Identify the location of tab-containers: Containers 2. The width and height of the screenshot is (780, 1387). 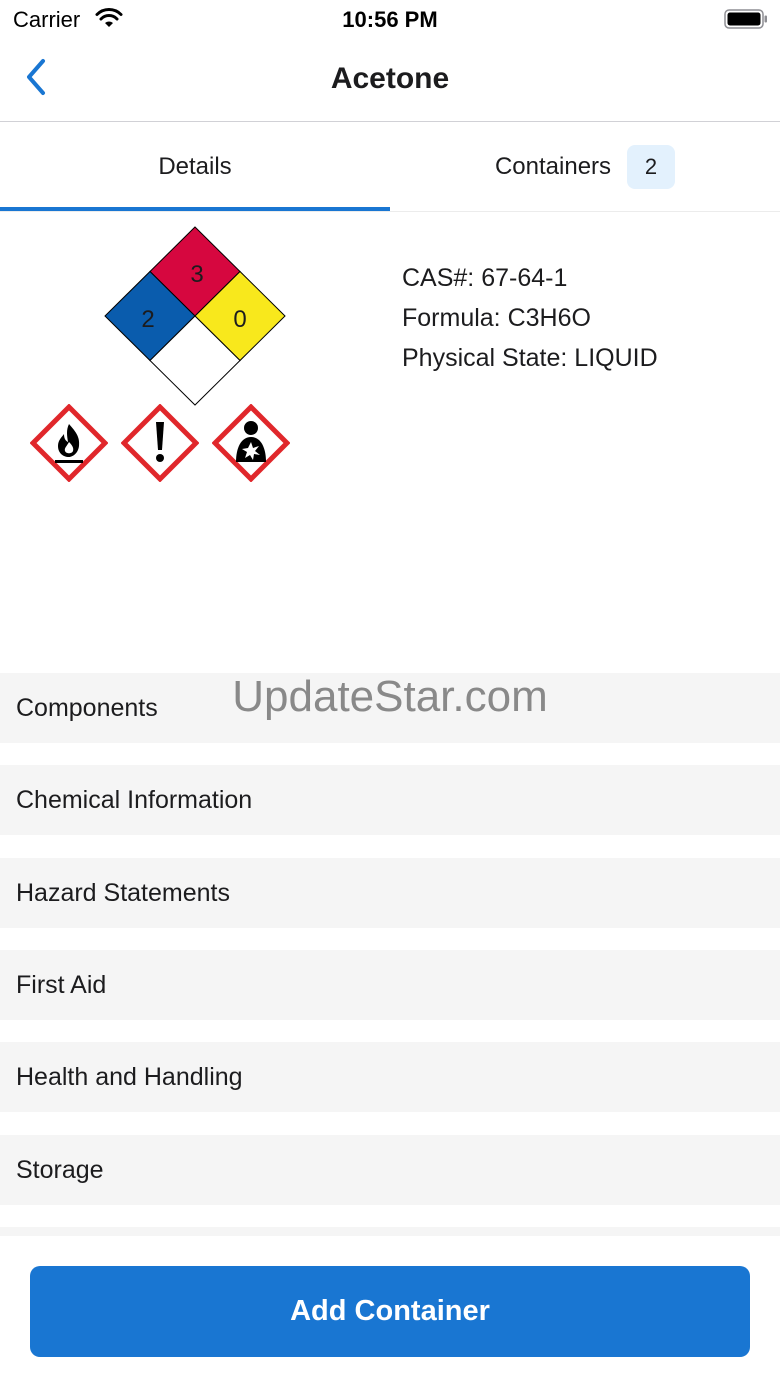
(585, 167).